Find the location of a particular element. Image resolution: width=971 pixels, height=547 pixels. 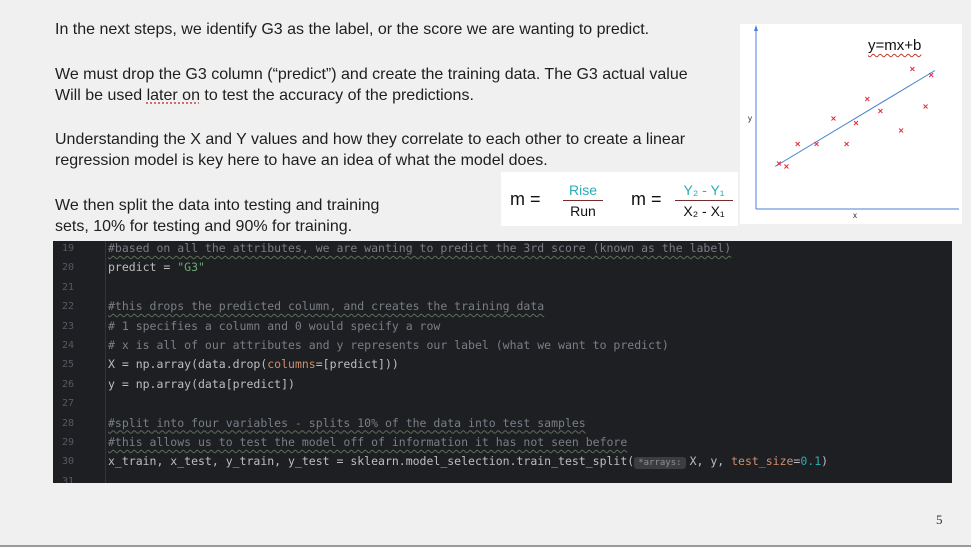

code-token: ) is located at coordinates (825, 461).